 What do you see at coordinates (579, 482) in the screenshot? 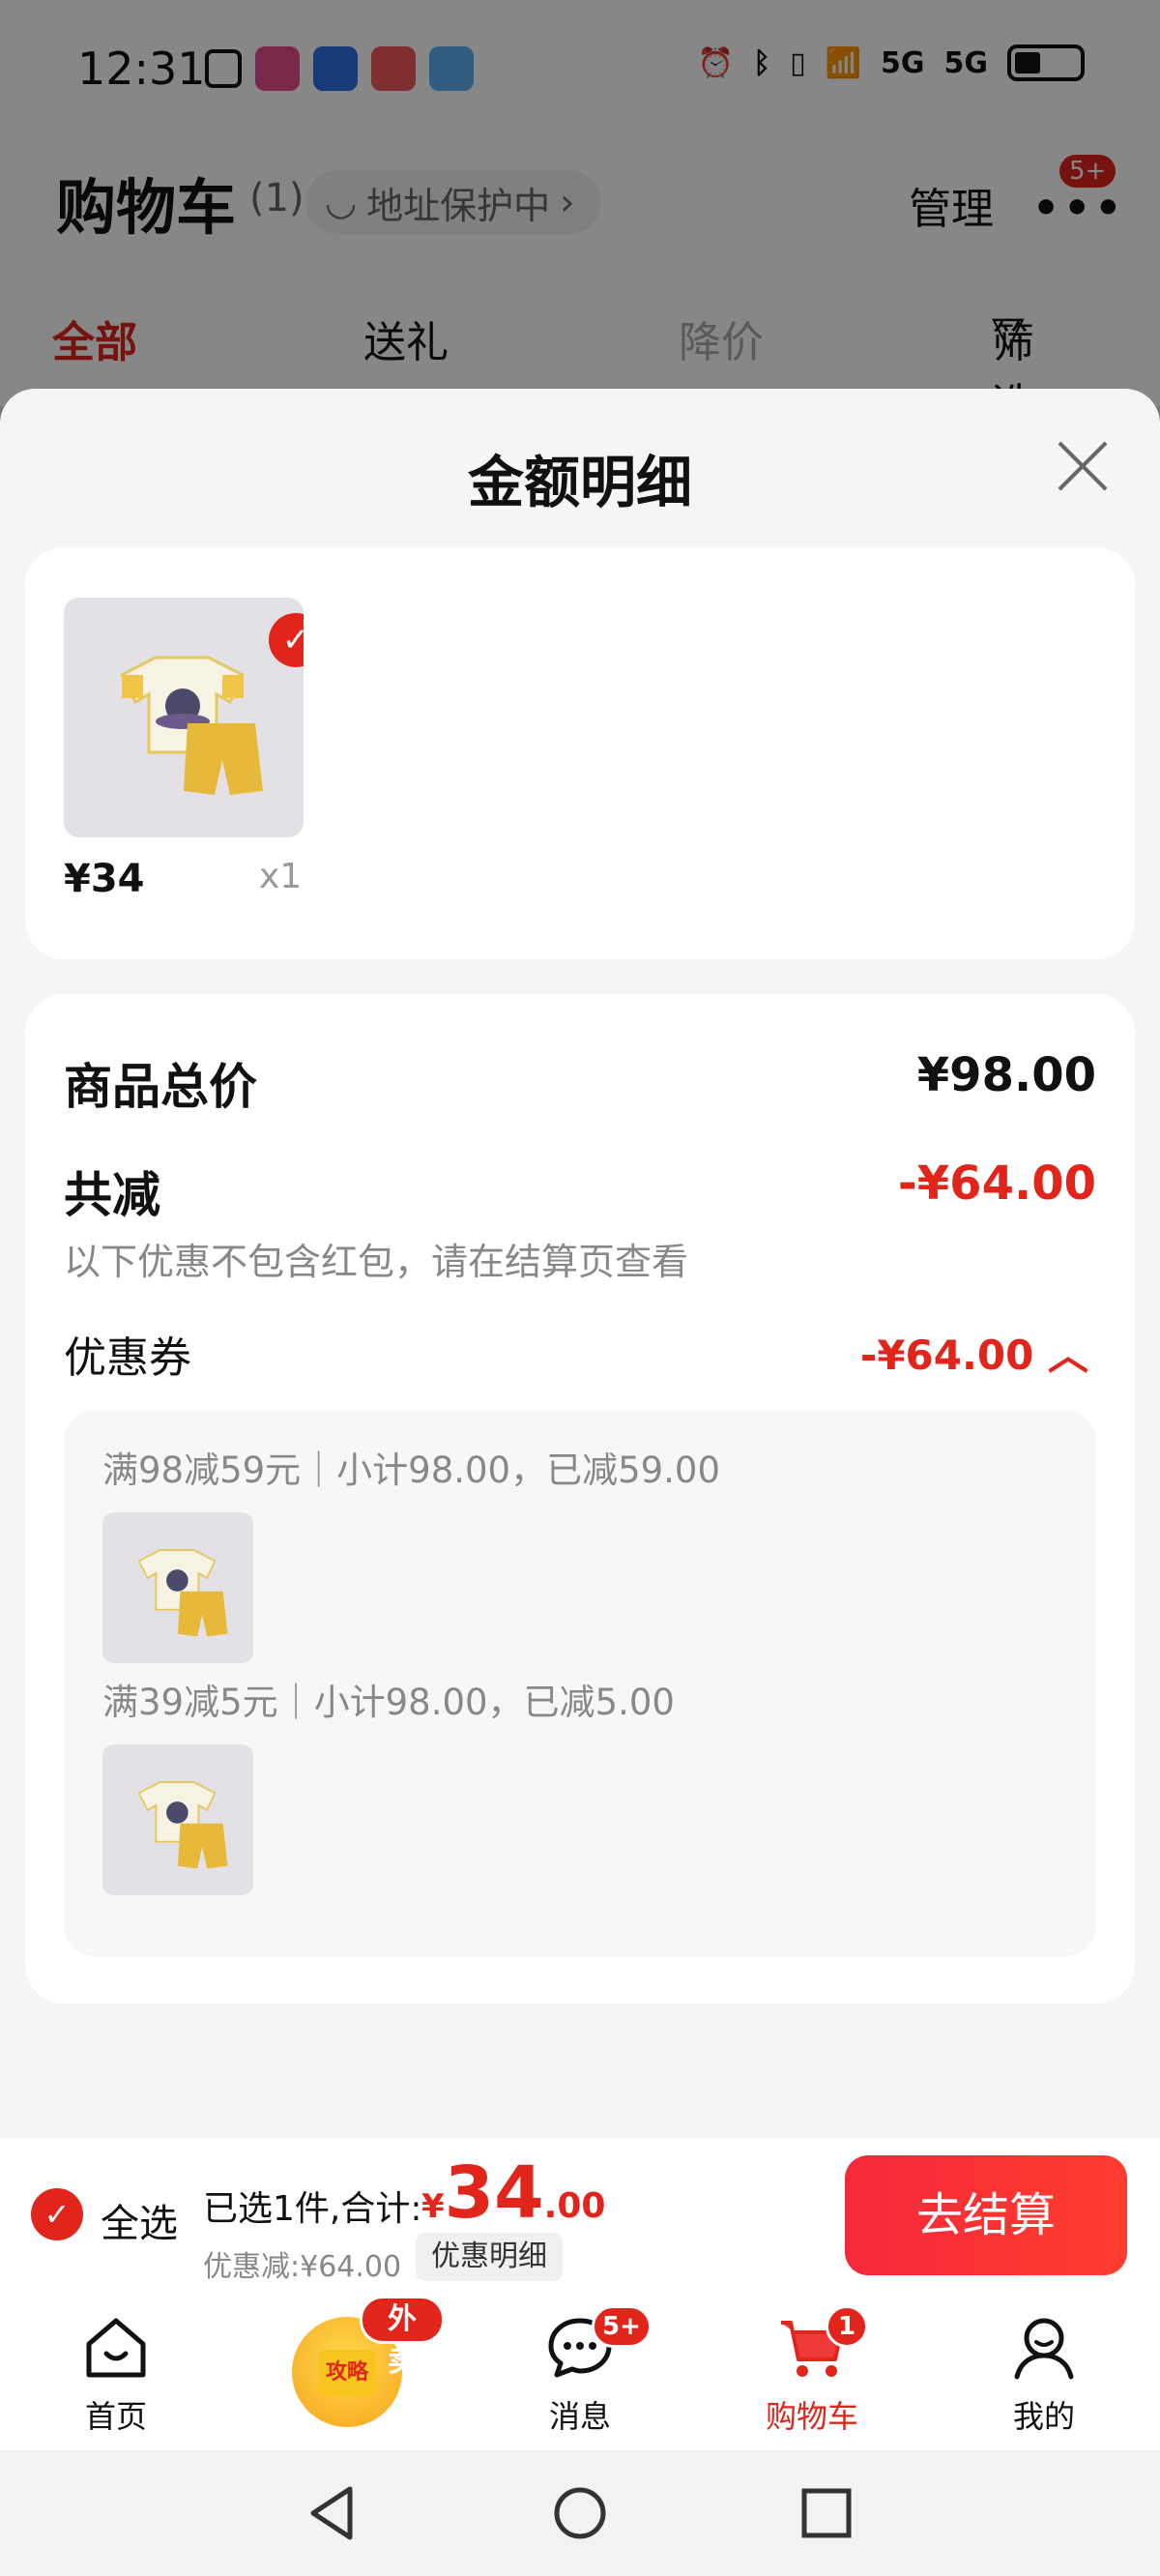
I see `sheet-title: 金额明细` at bounding box center [579, 482].